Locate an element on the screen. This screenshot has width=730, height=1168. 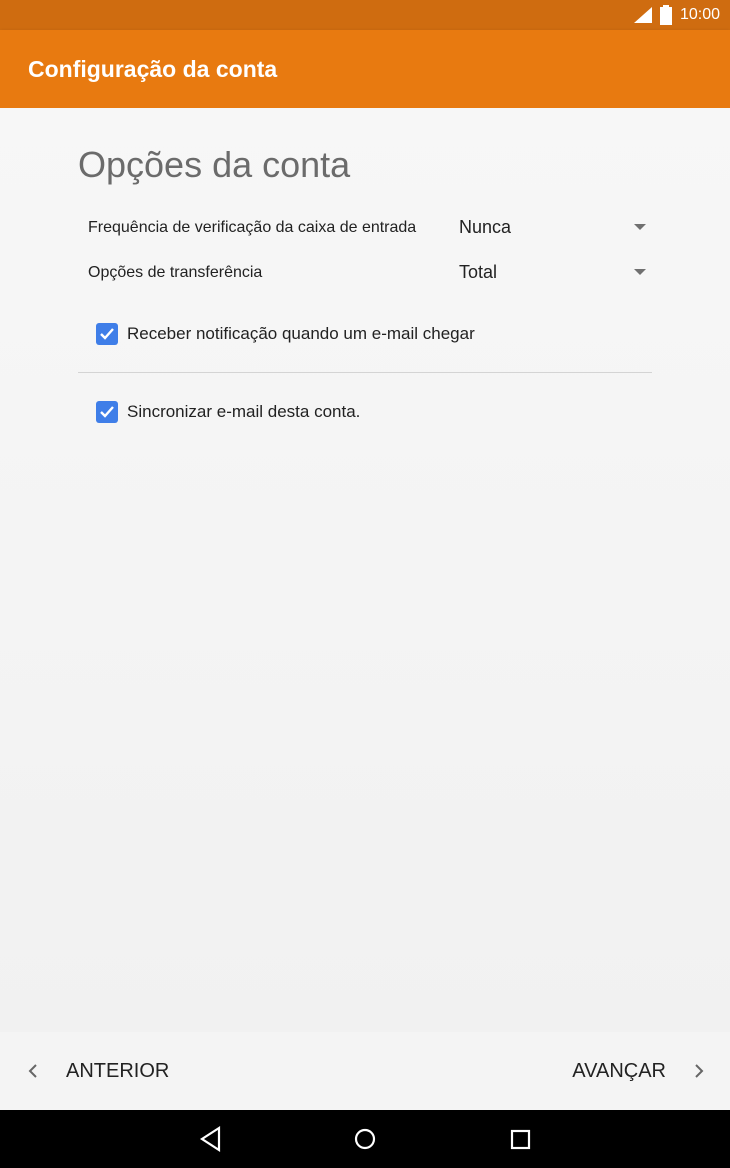
status-icons: 10:00 is located at coordinates (676, 15).